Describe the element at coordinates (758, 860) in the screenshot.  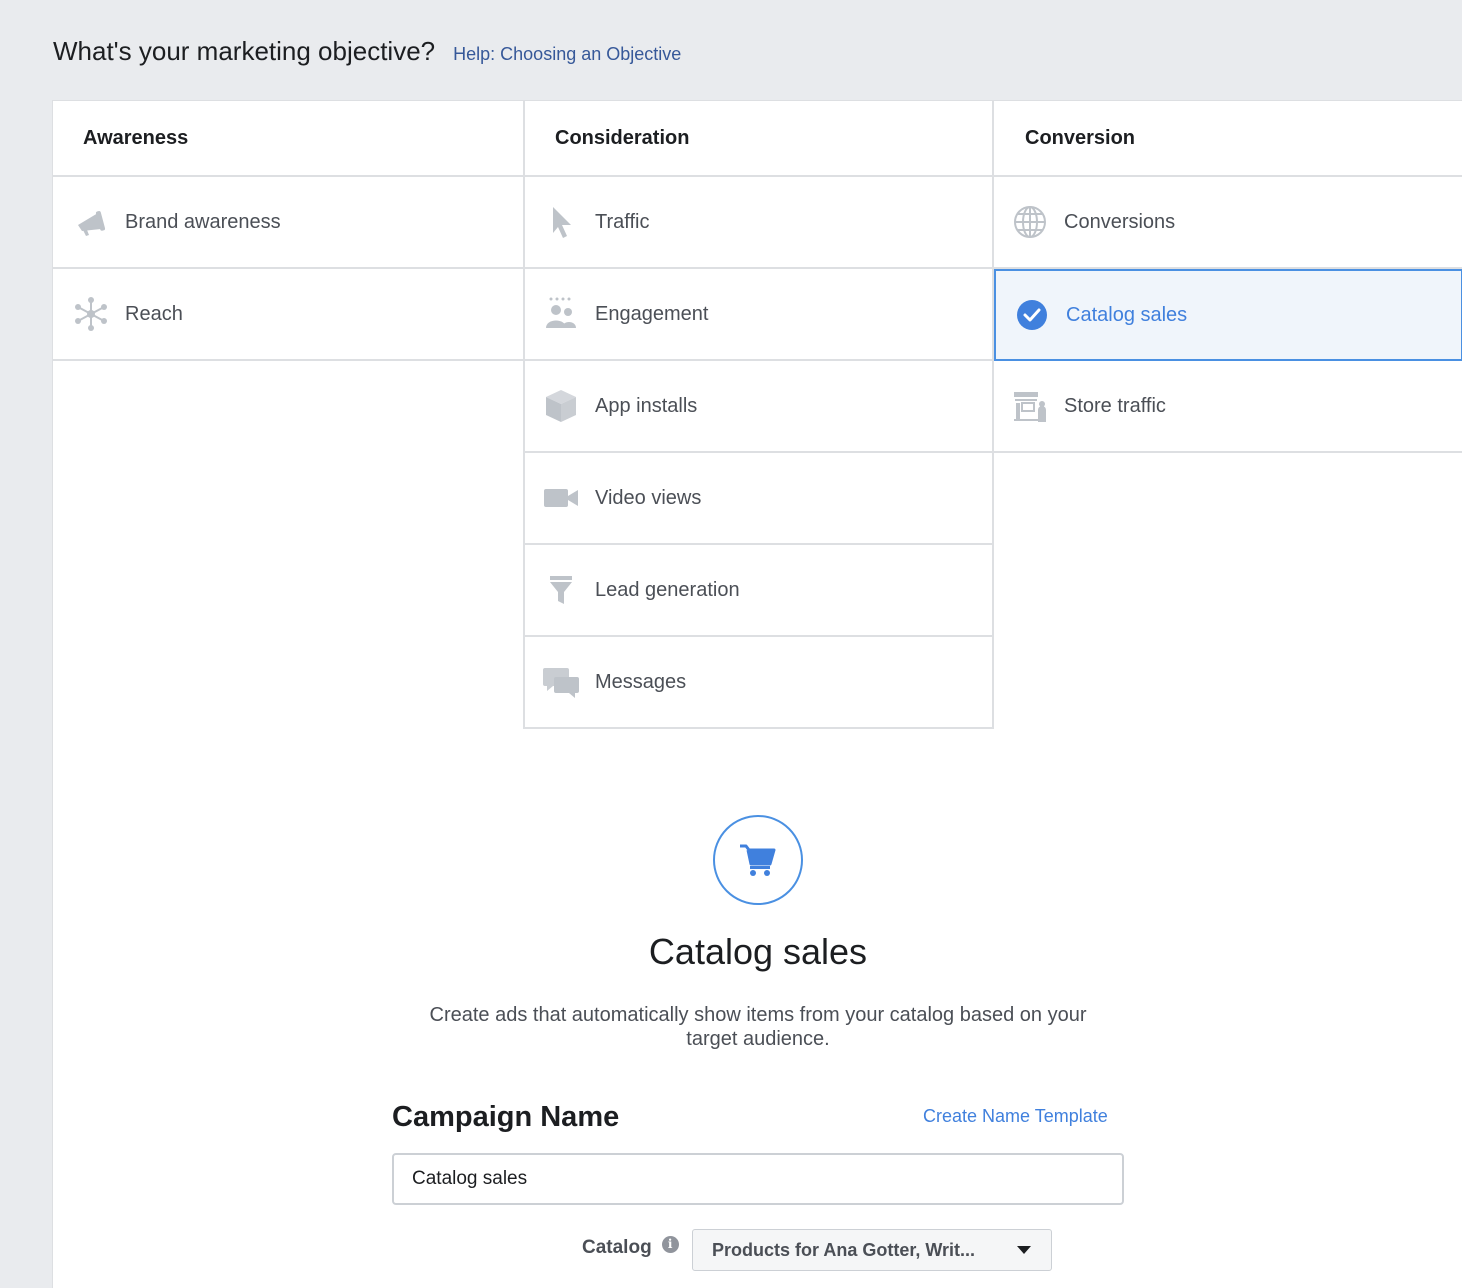
I see `shopping-cart-icon` at that location.